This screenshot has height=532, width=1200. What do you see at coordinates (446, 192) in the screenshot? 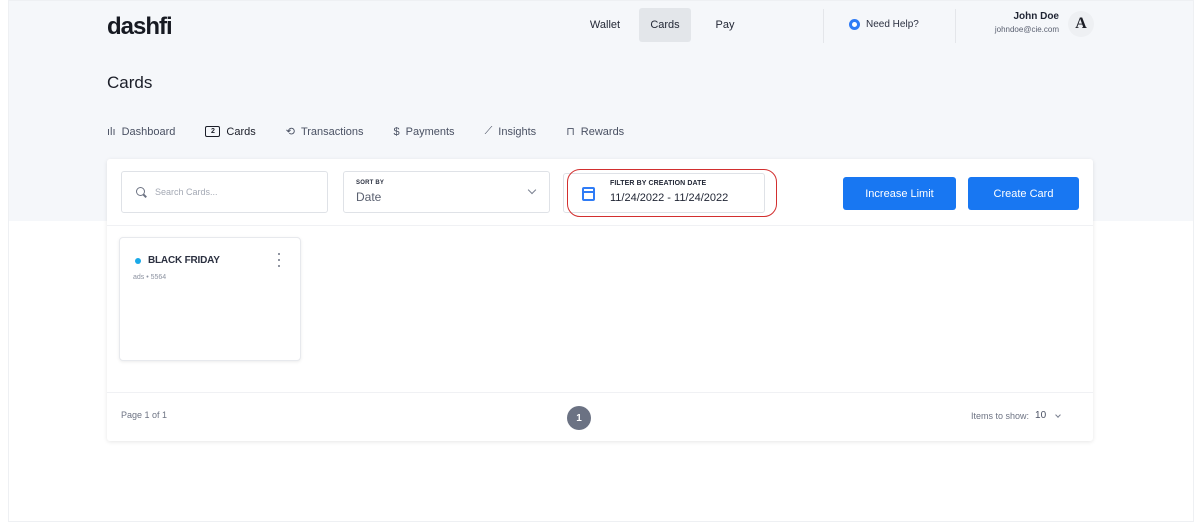
I see `sort-dropdown: SORT BY Date` at bounding box center [446, 192].